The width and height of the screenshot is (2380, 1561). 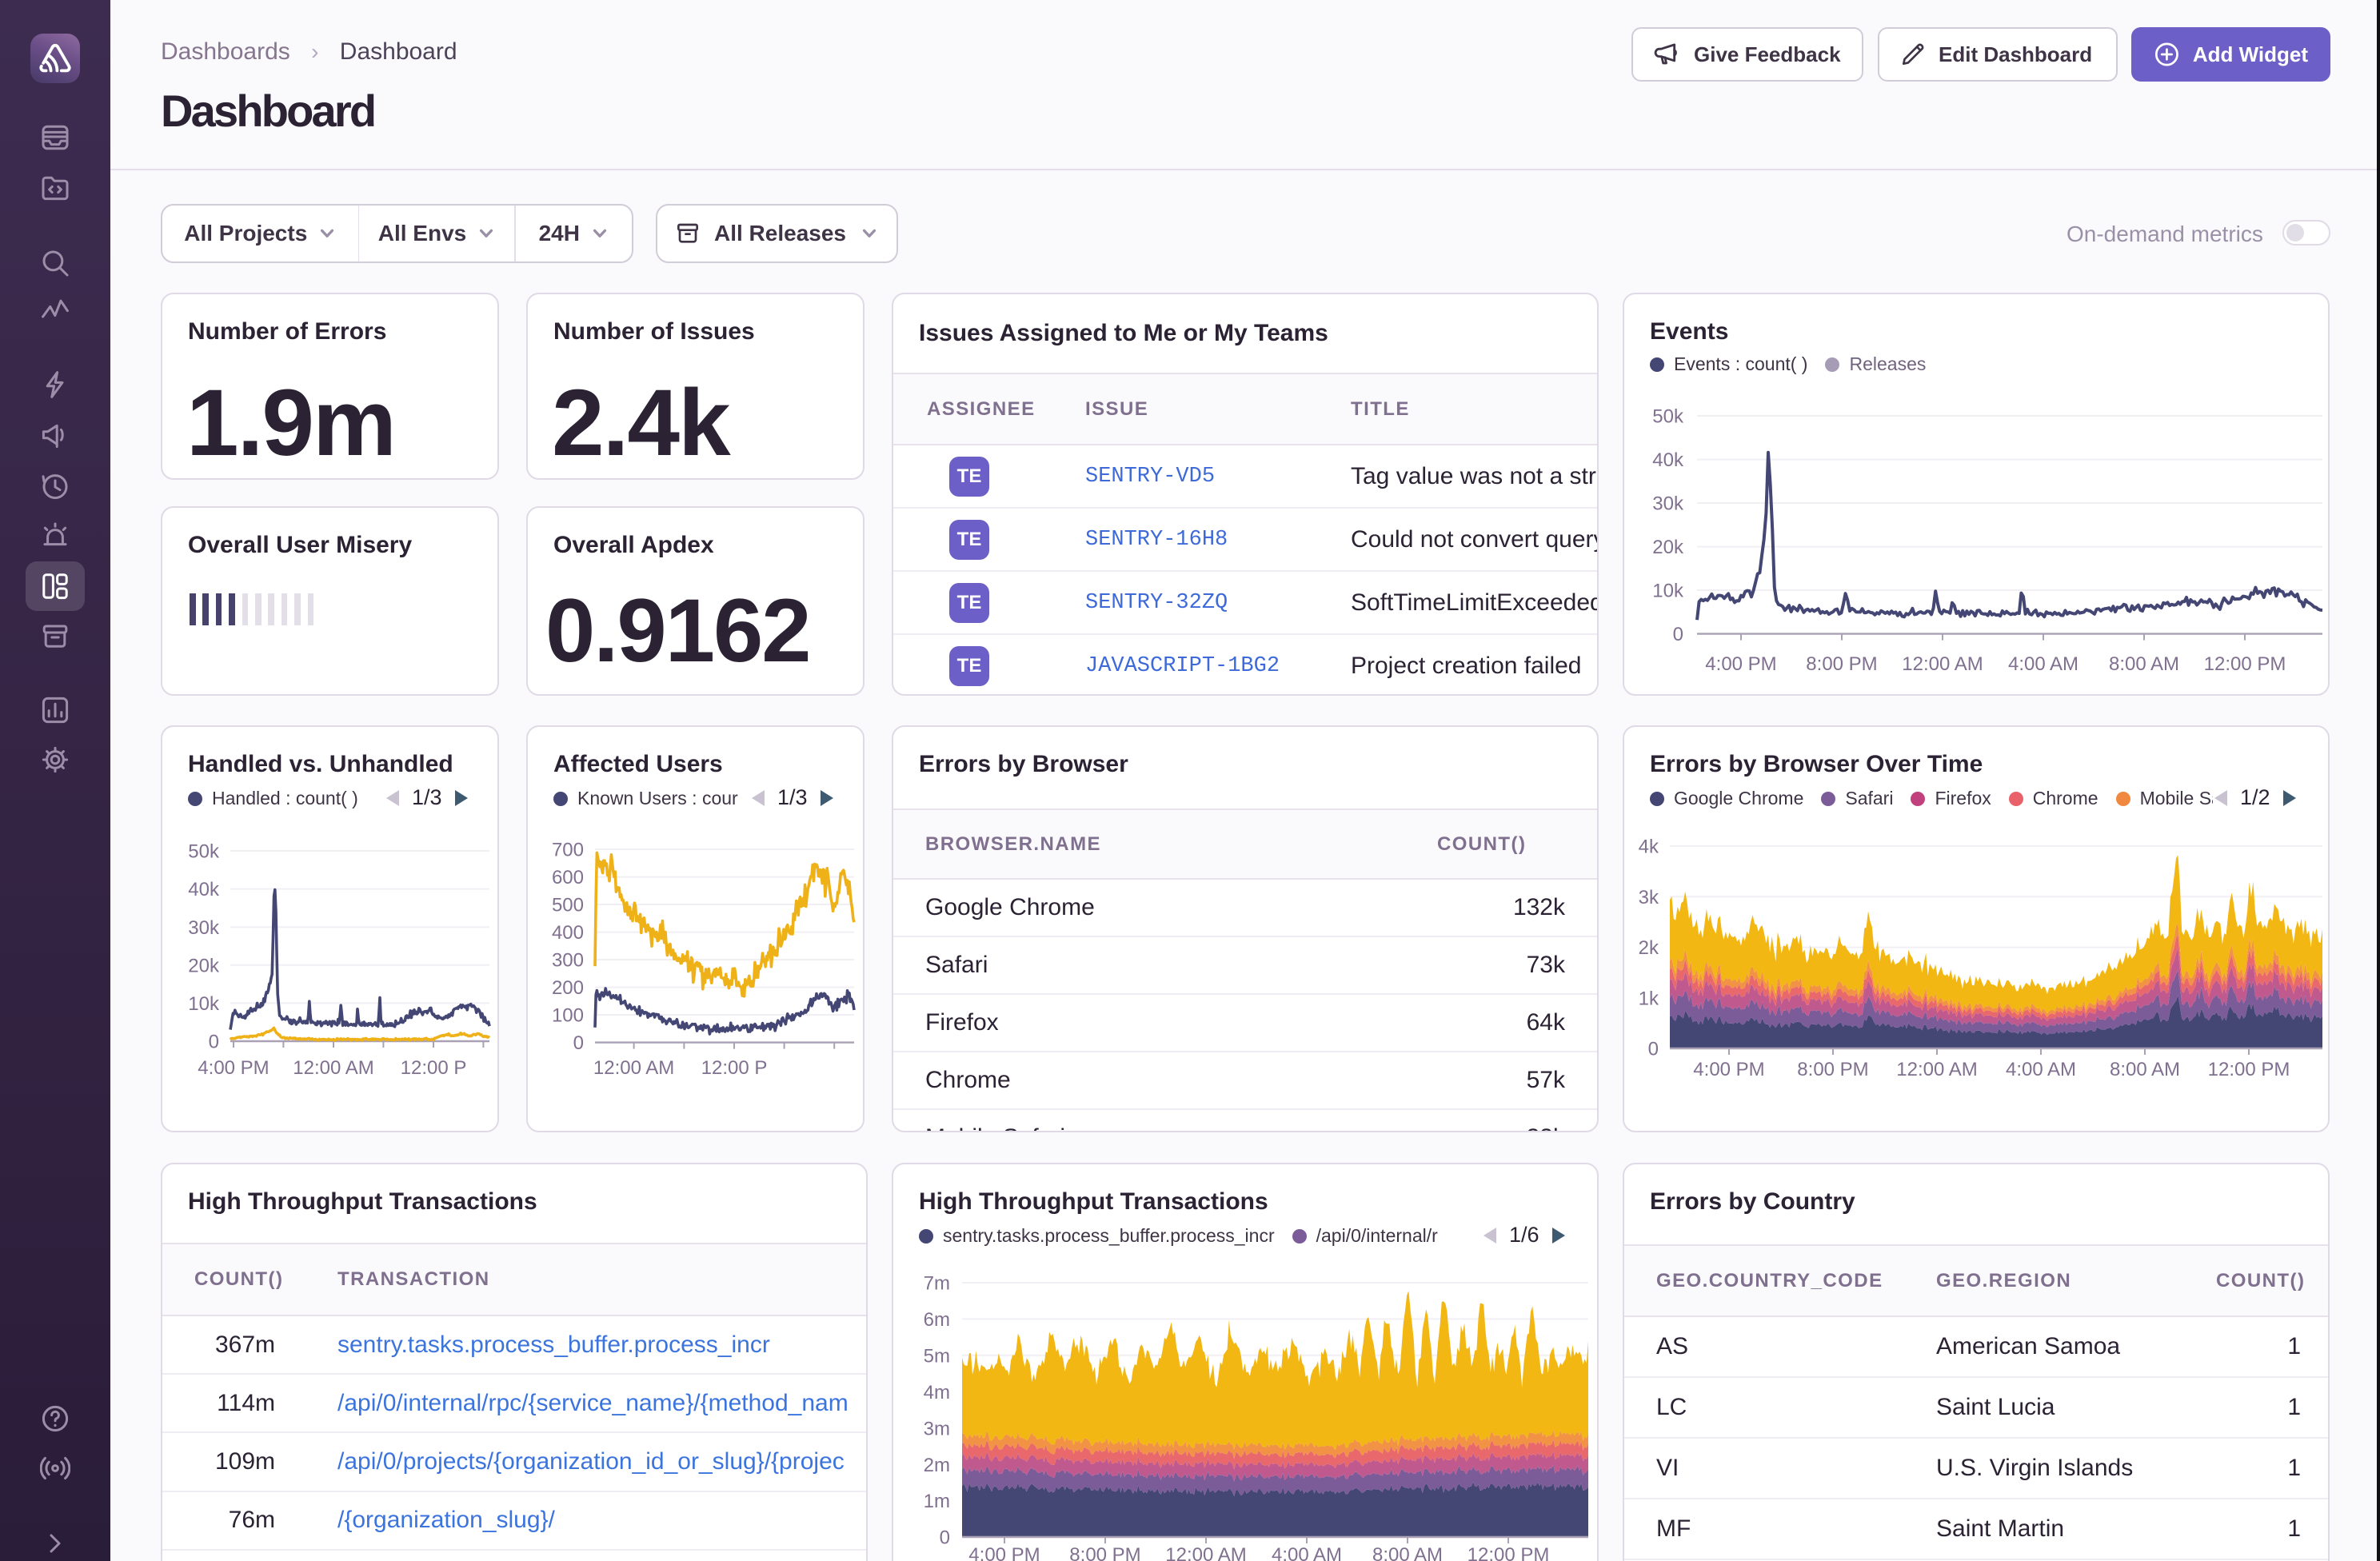 What do you see at coordinates (937, 1356) in the screenshot?
I see `svg-text: 5m` at bounding box center [937, 1356].